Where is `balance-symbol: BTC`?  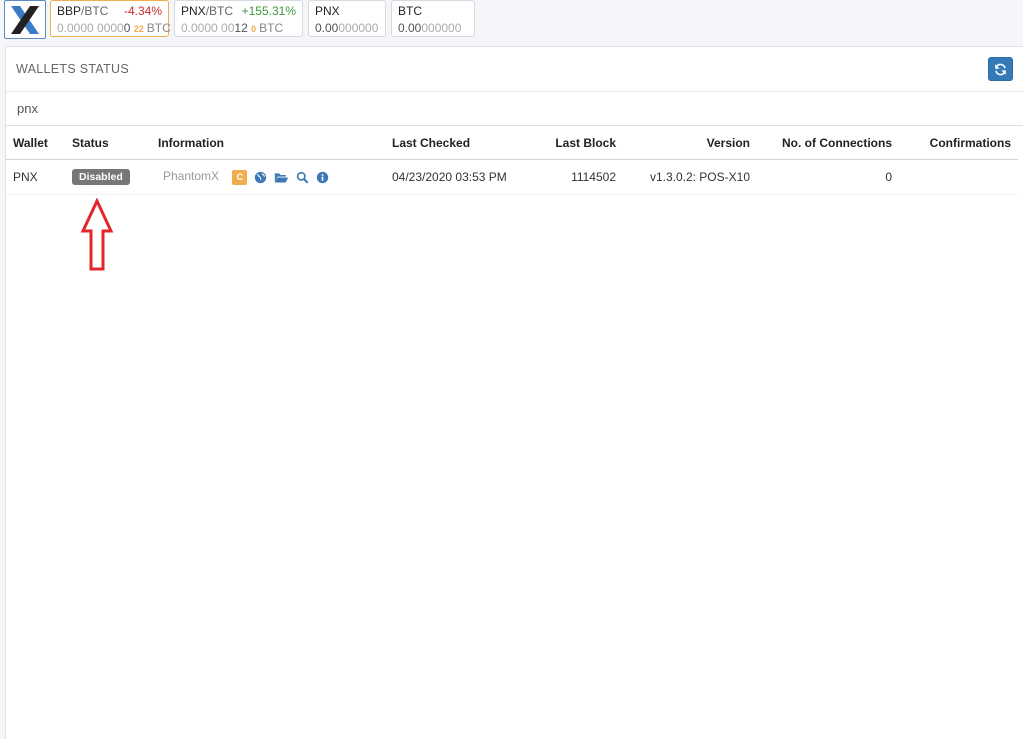 balance-symbol: BTC is located at coordinates (410, 11).